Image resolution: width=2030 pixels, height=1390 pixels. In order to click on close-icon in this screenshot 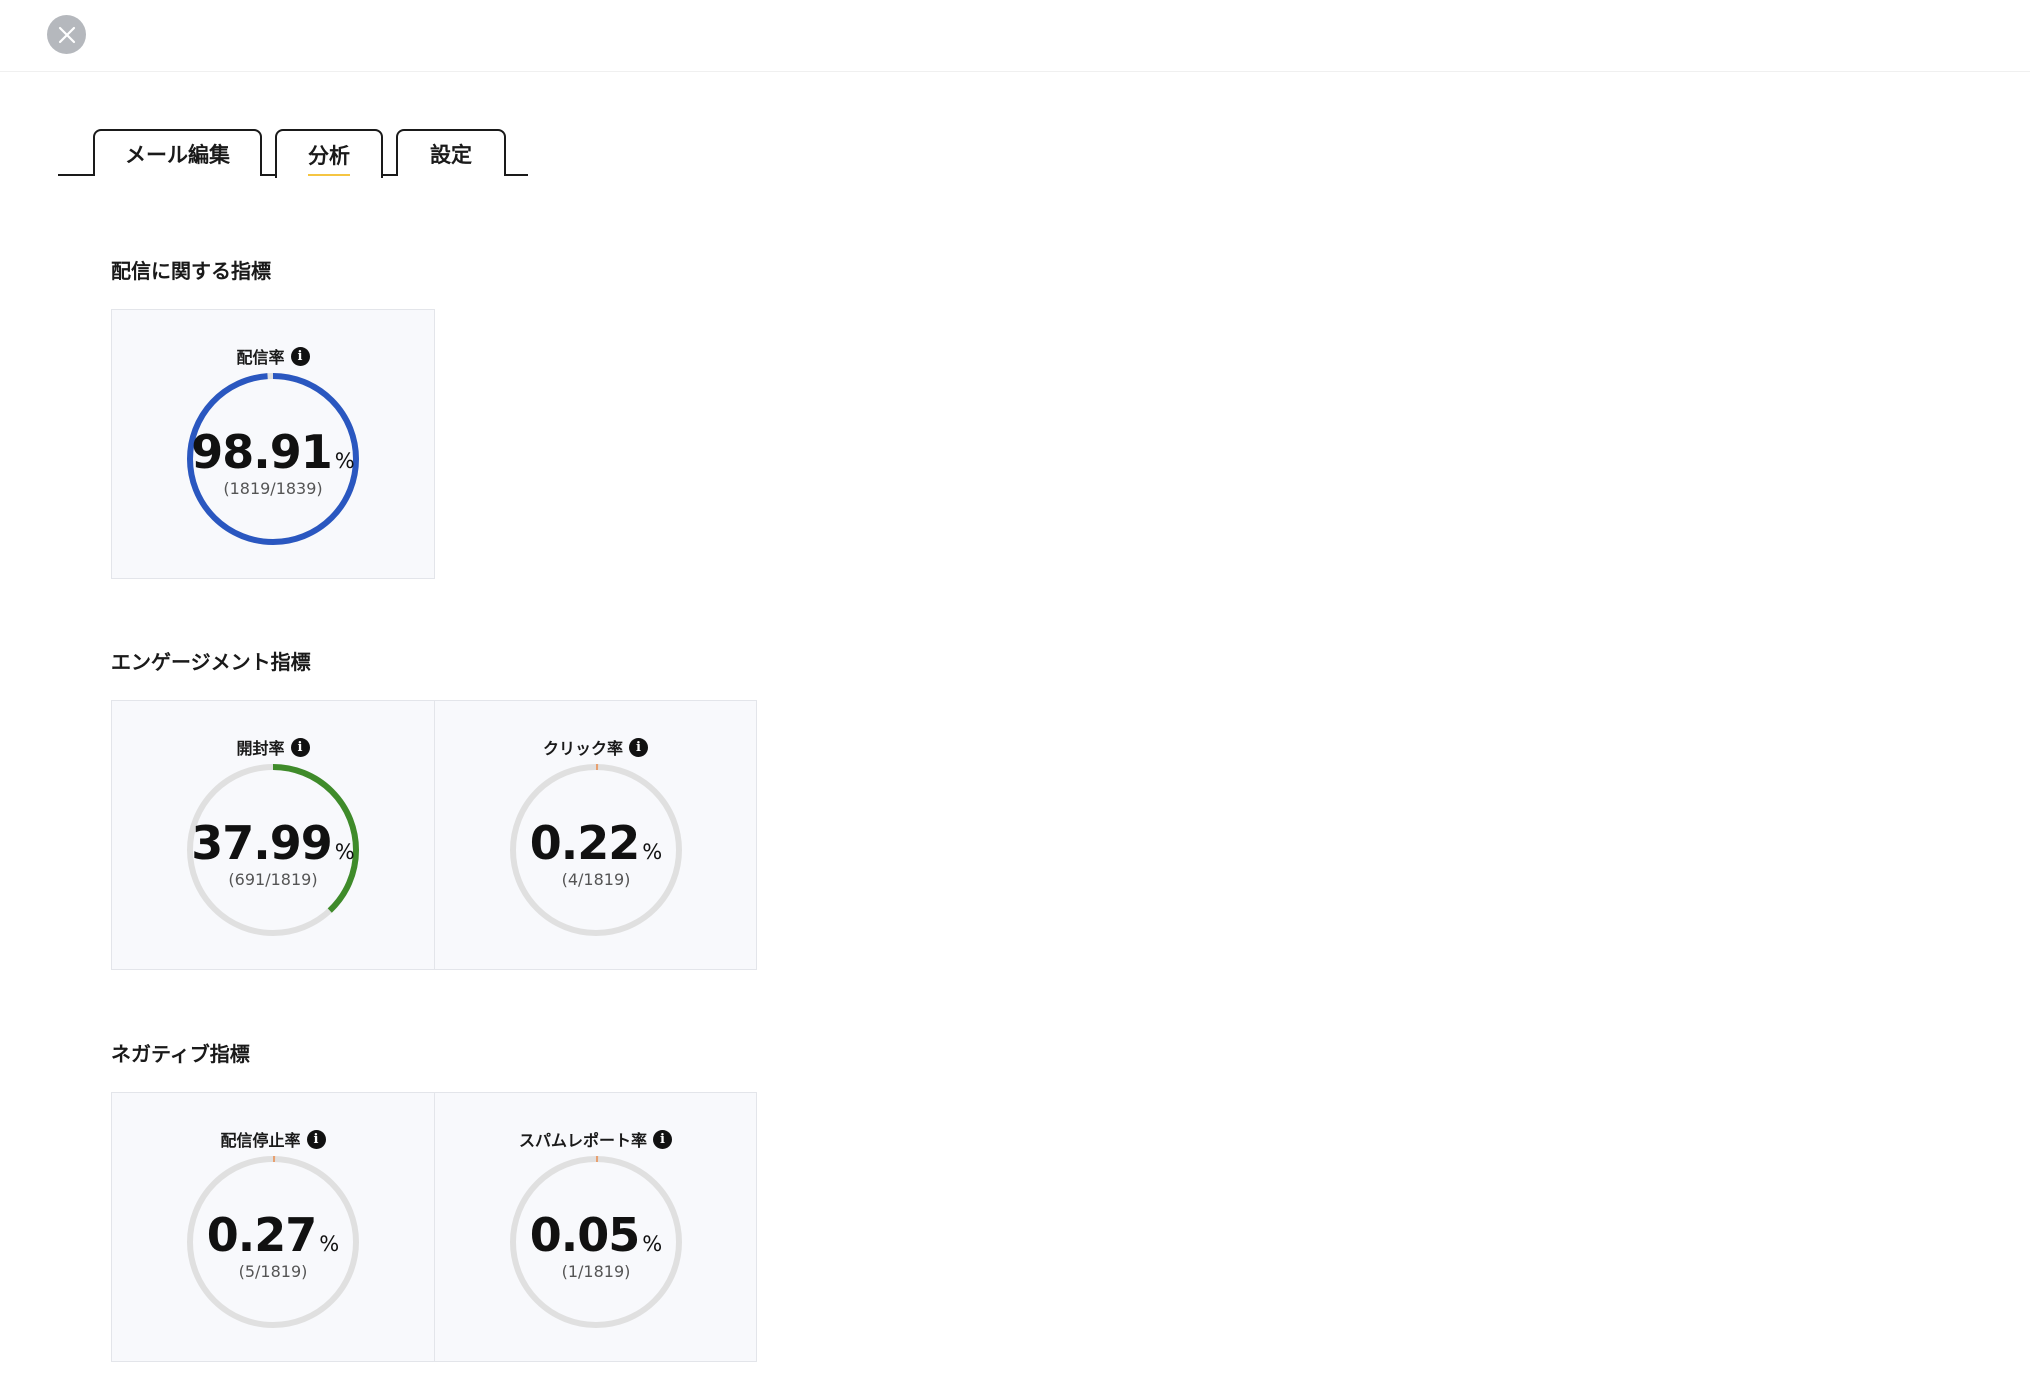, I will do `click(66, 34)`.